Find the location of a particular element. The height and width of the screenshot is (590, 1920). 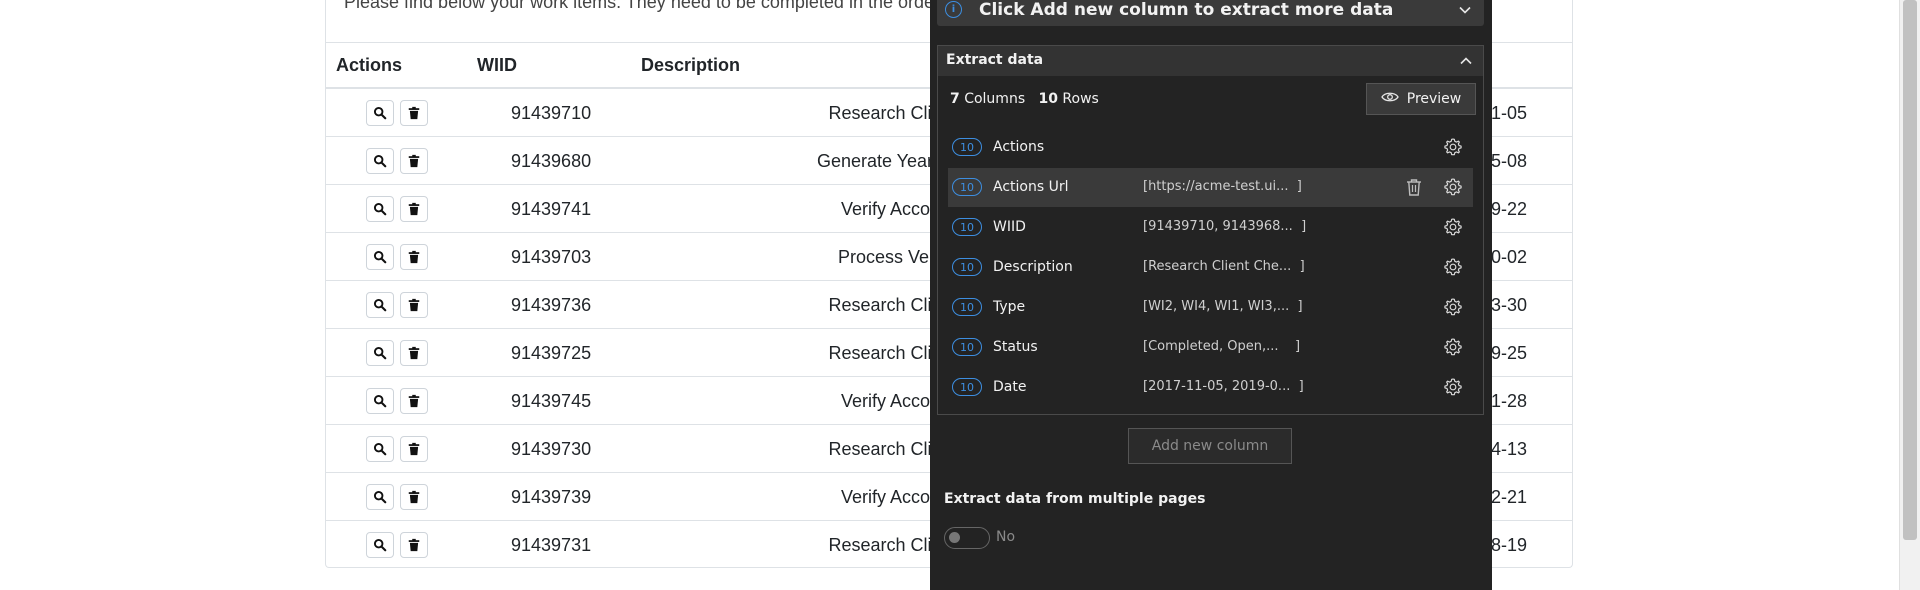

column-preview: [Research Client Che... ] is located at coordinates (1224, 266).